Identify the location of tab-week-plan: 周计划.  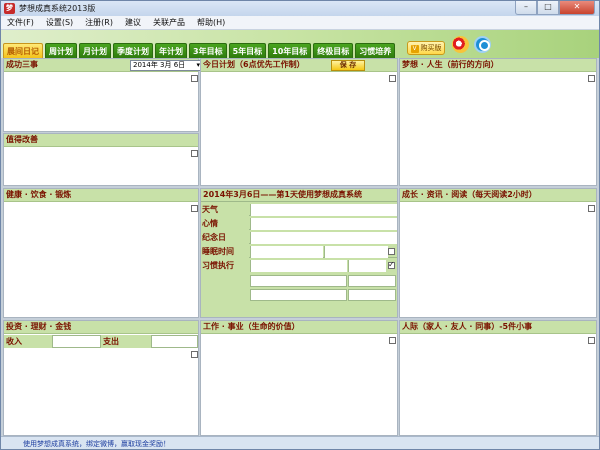
(61, 50).